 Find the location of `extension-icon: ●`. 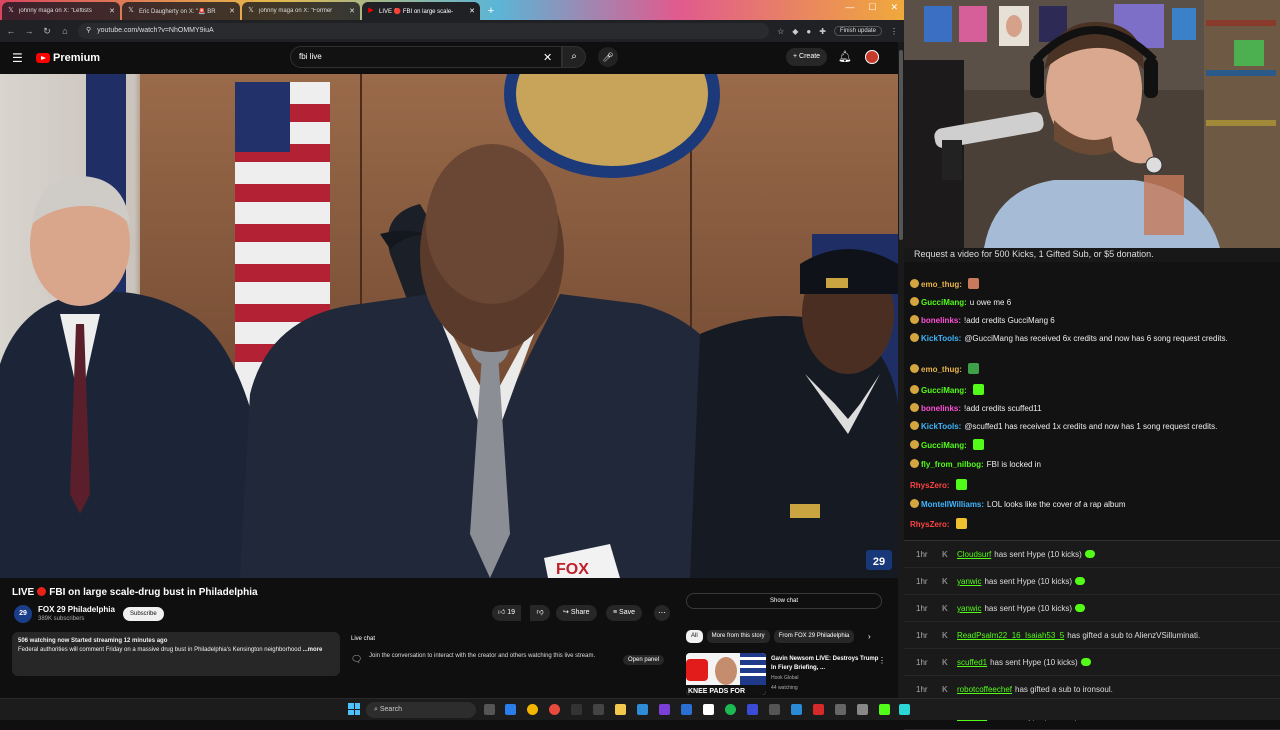

extension-icon: ● is located at coordinates (808, 31).